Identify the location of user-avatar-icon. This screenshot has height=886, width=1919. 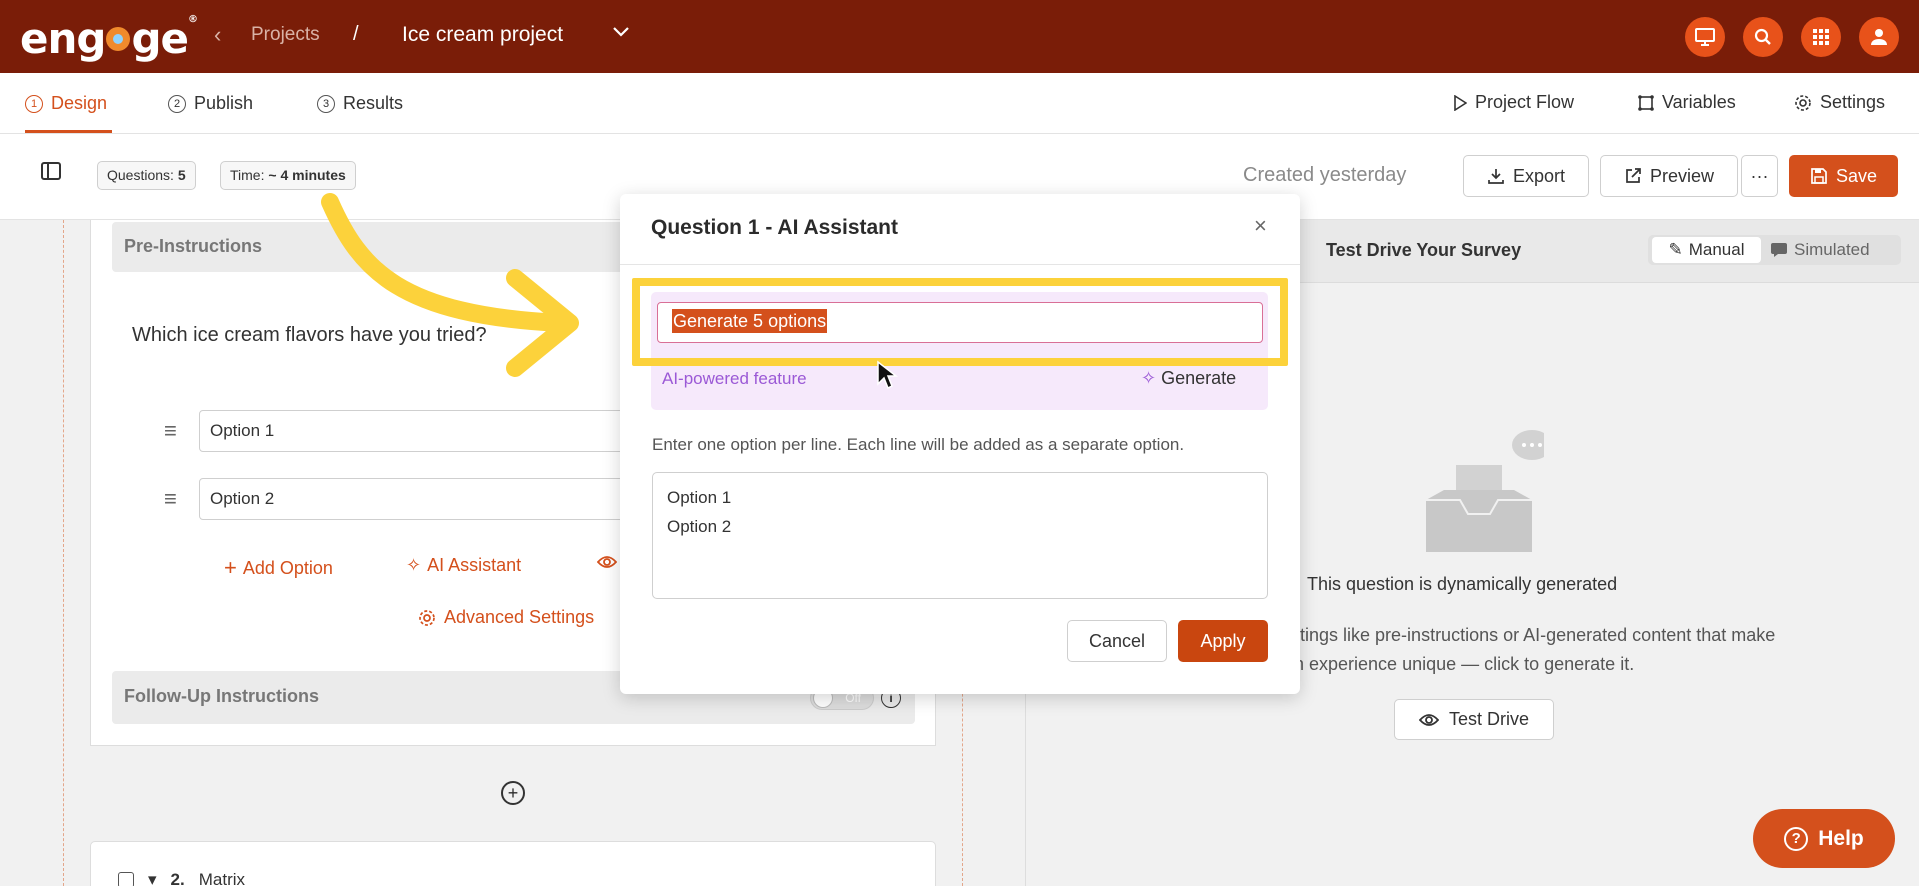
(1879, 37).